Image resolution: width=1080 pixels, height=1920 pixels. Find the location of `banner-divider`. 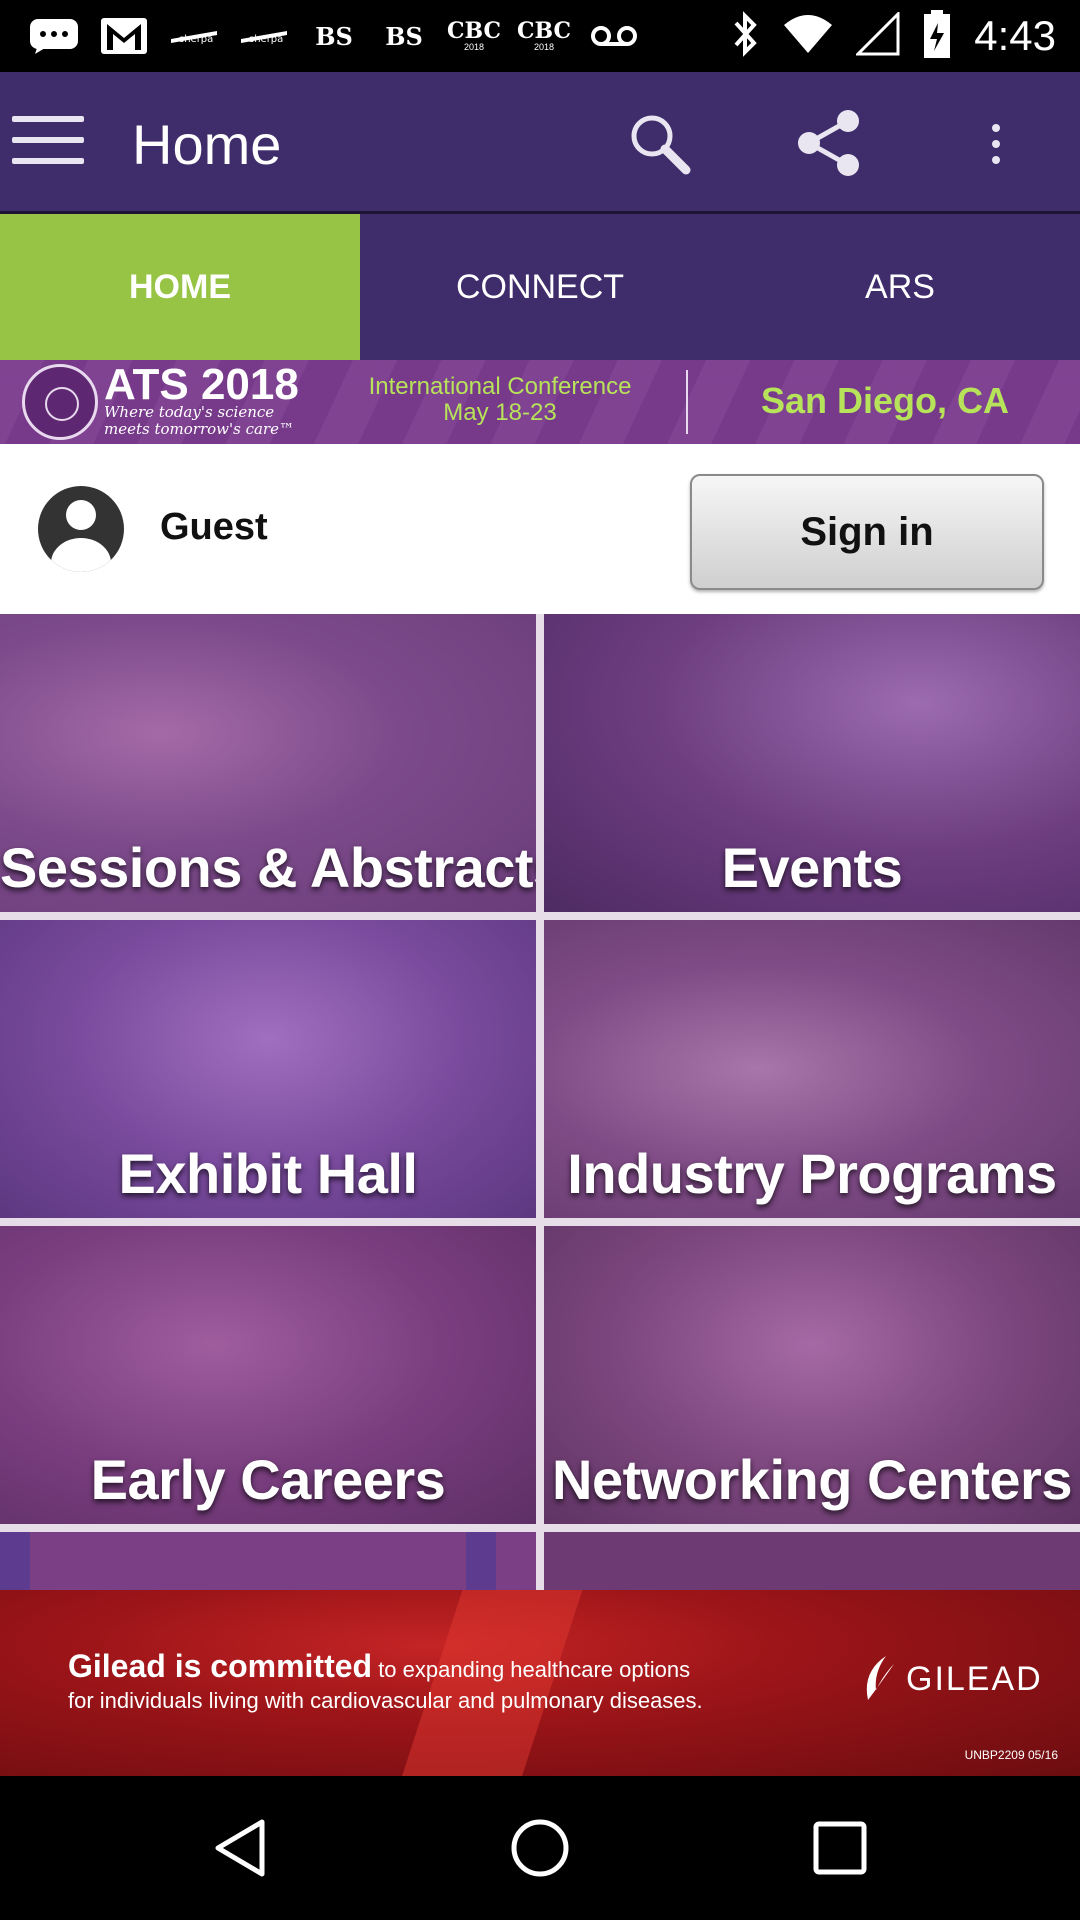

banner-divider is located at coordinates (687, 402).